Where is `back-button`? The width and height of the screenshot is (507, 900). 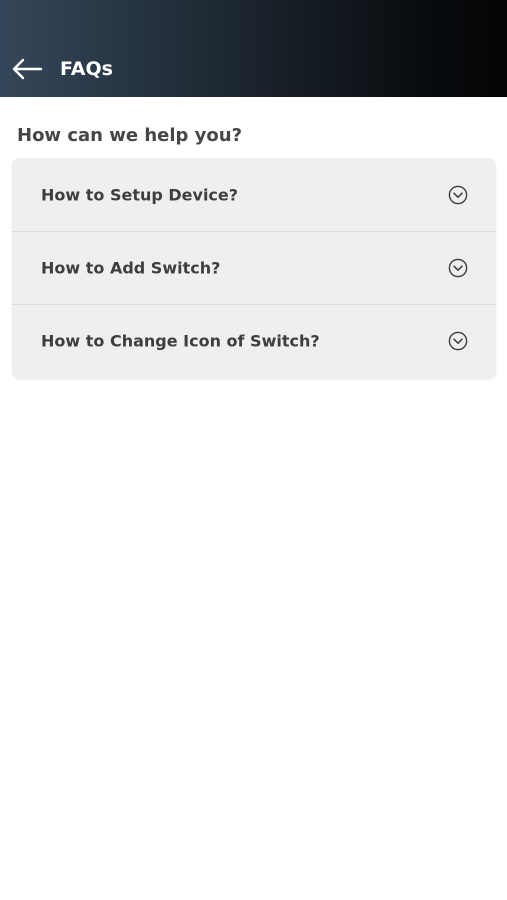
back-button is located at coordinates (27, 69).